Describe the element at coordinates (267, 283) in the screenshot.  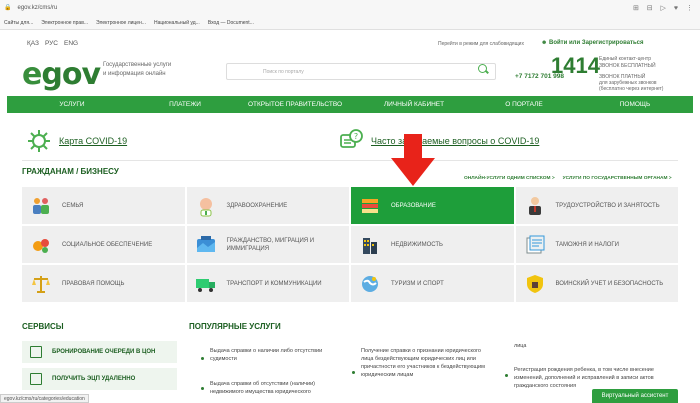
I see `category-transport: ТРАНСПОРТ И КОММУНИКАЦИИ` at that location.